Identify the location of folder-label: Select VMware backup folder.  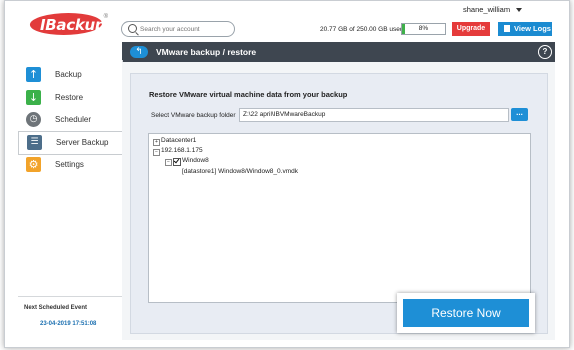
(193, 115).